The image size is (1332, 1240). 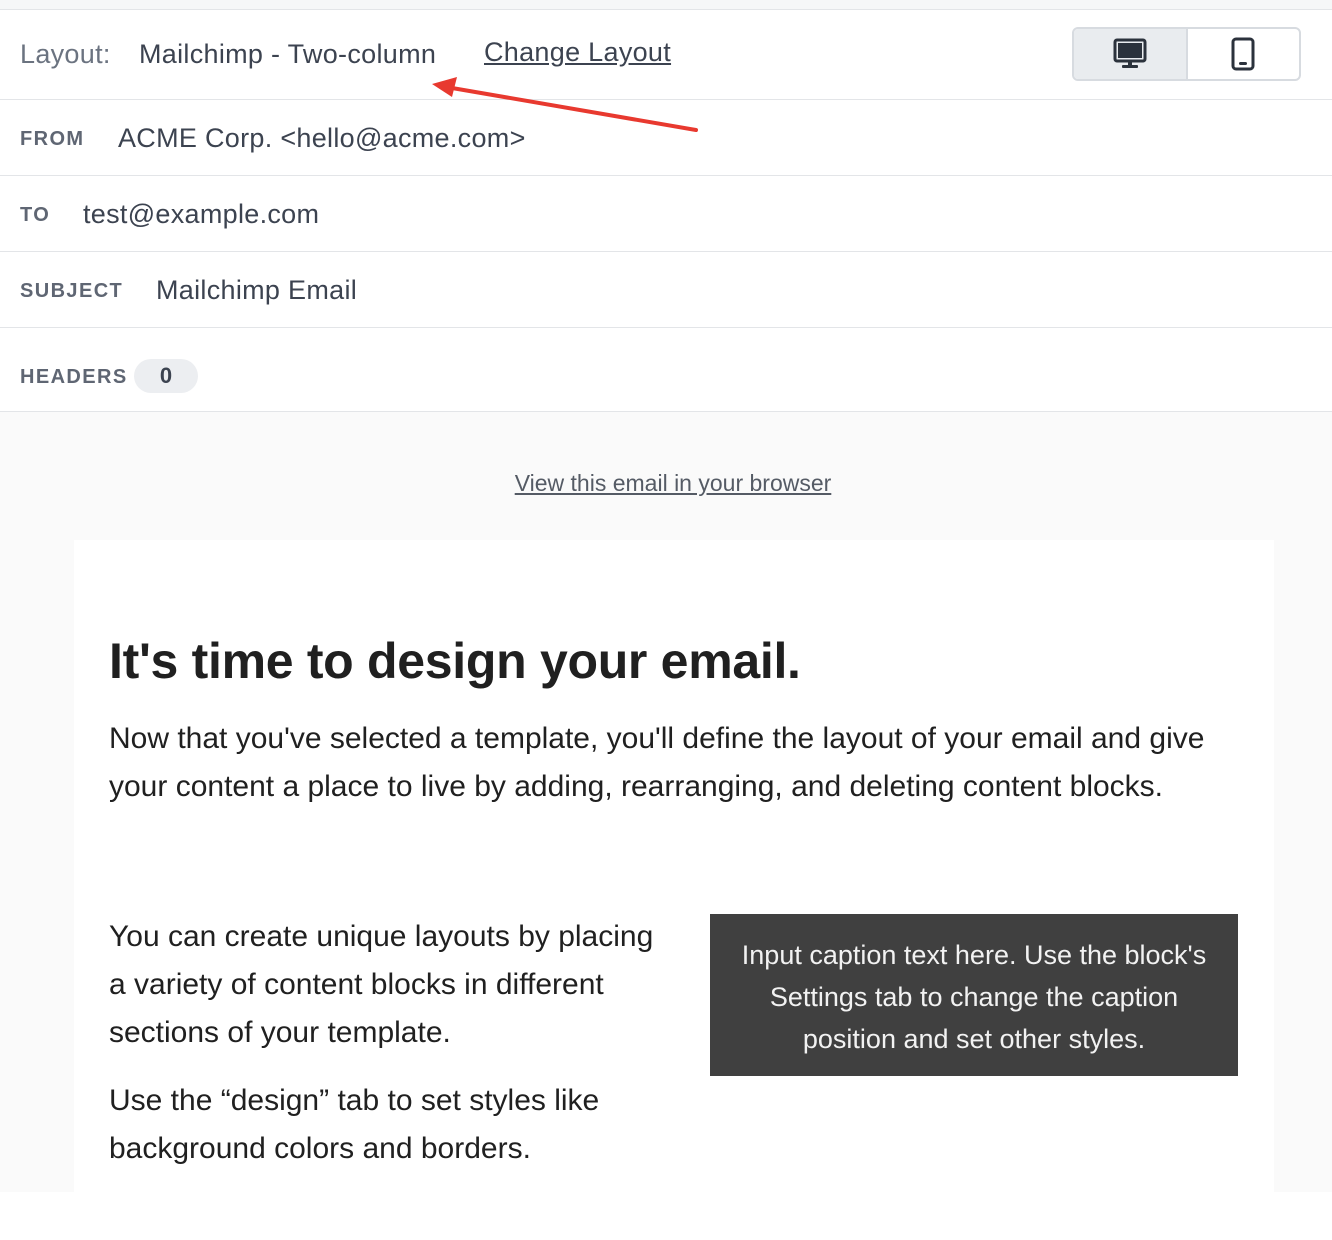 I want to click on to-label: TO, so click(x=35, y=215).